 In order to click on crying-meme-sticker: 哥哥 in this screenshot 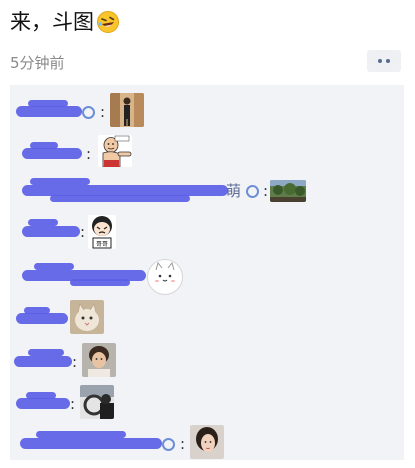, I will do `click(102, 232)`.